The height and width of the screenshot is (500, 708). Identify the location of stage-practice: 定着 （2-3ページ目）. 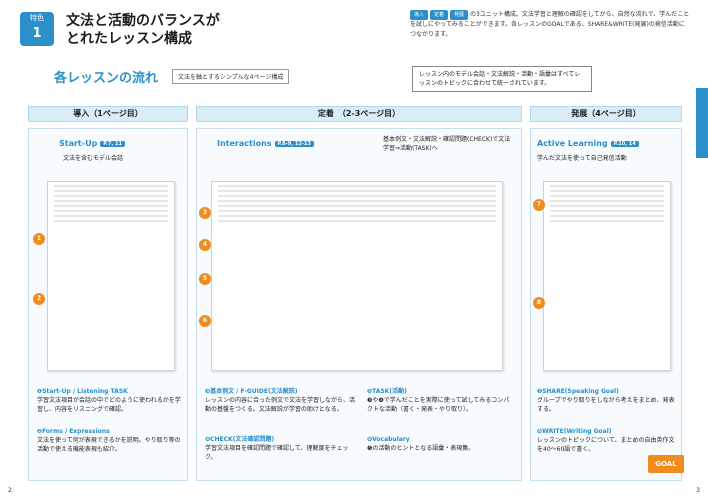
(359, 114).